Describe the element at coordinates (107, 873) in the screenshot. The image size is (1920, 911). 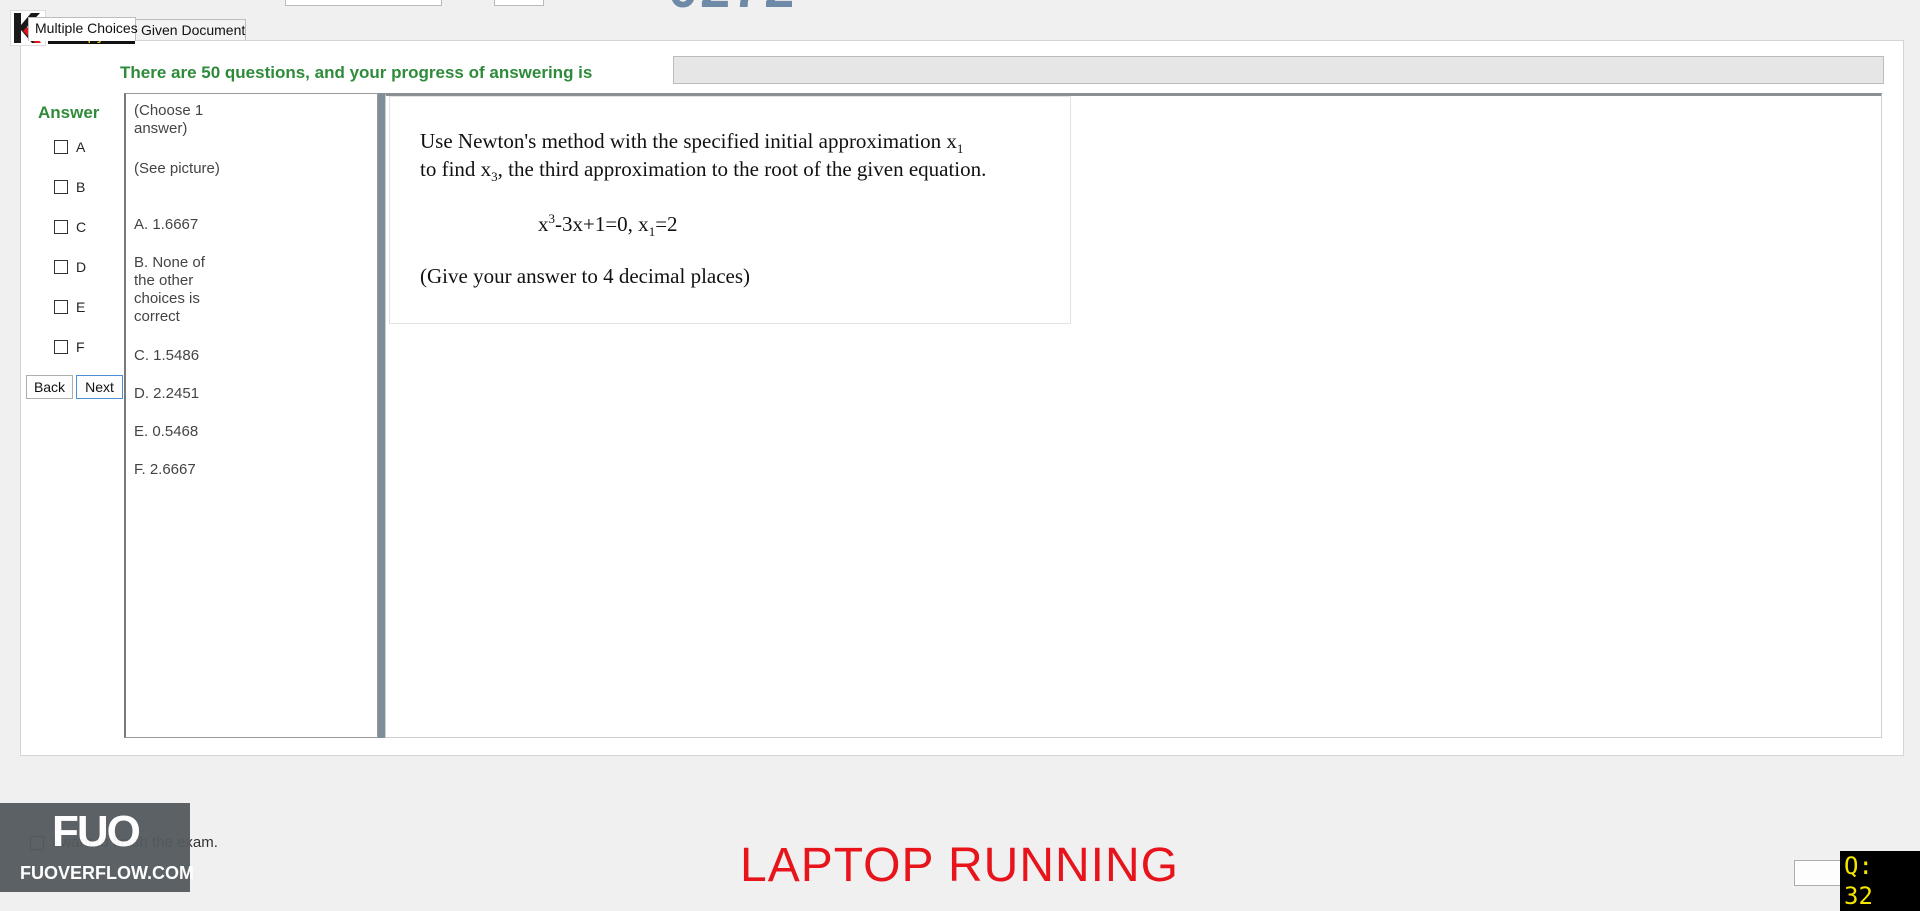
I see `fuo-site-text: FUOVERFLOW.COM` at that location.